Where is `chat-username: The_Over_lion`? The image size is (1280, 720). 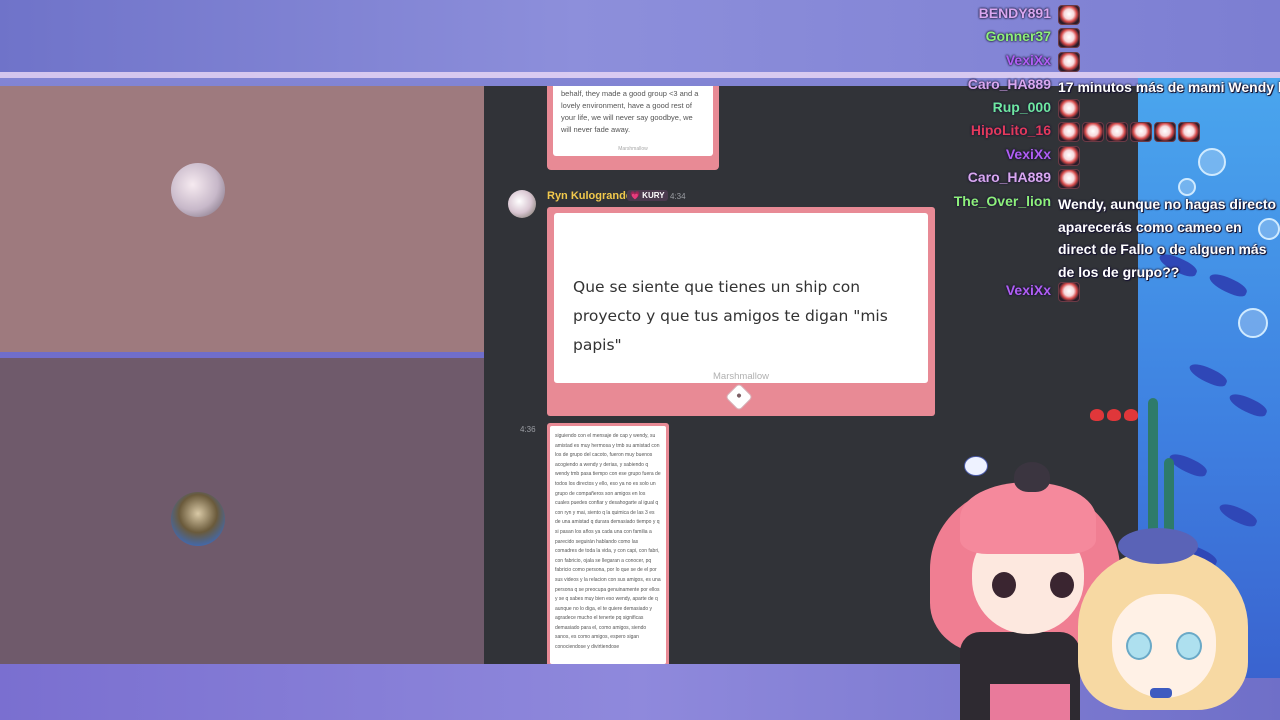 chat-username: The_Over_lion is located at coordinates (1002, 201).